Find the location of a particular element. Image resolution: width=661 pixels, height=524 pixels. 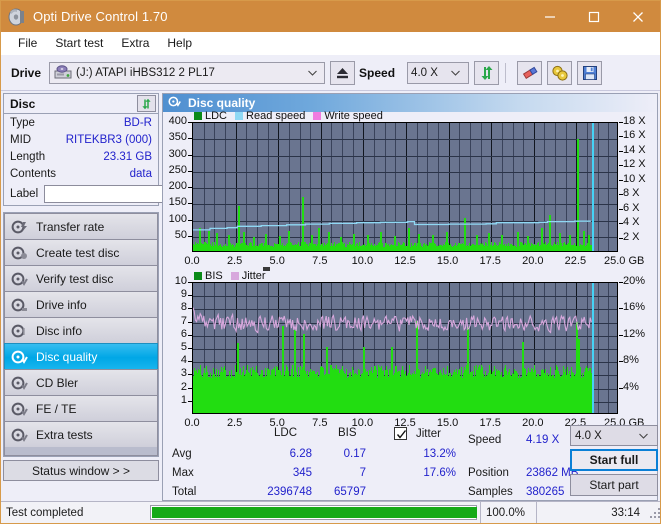

disc-key-type: Type is located at coordinates (22, 122).